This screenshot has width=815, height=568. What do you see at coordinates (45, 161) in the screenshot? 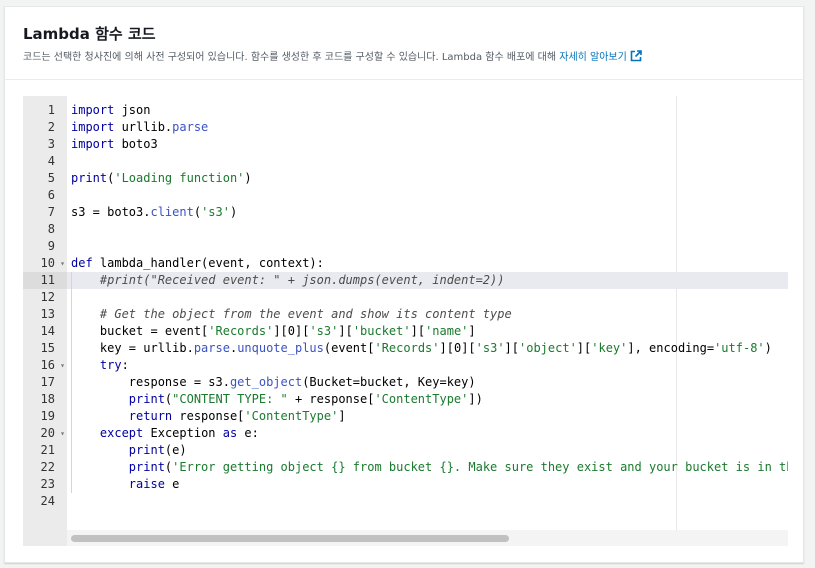
I see `line-number: 4` at bounding box center [45, 161].